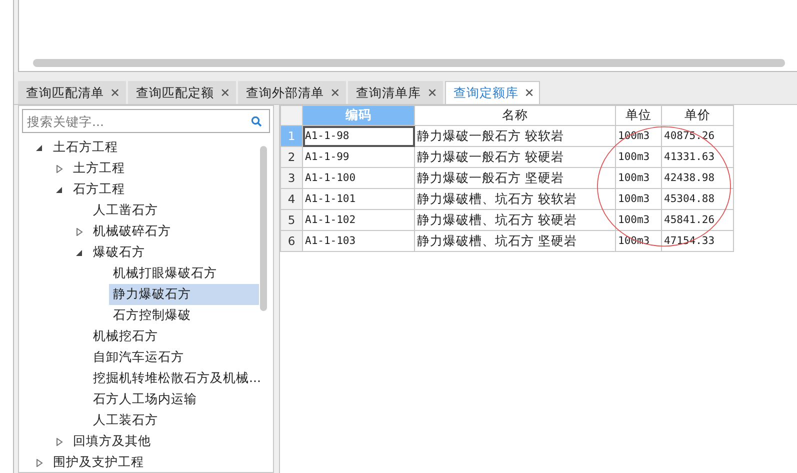  What do you see at coordinates (358, 241) in the screenshot?
I see `table-cell: A1-1-103` at bounding box center [358, 241].